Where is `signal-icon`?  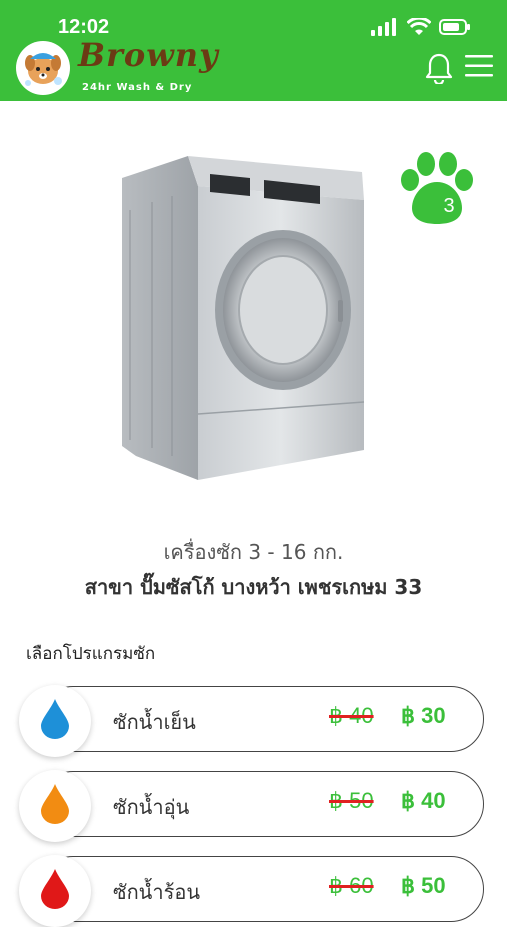 signal-icon is located at coordinates (383, 27).